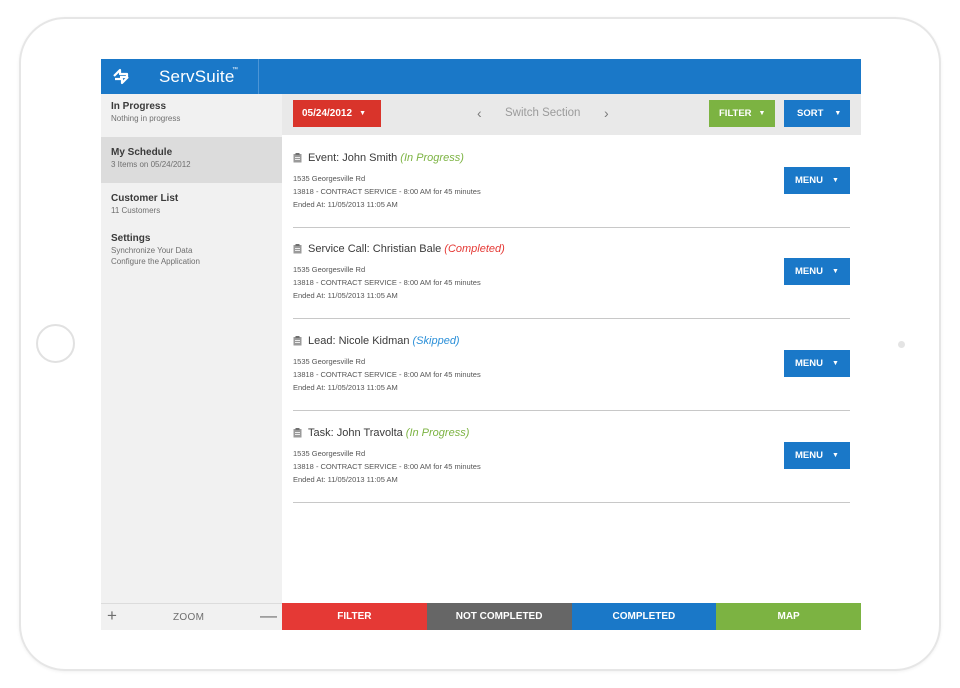 This screenshot has height=688, width=960. I want to click on entry-title-row: Service Call: Christian Bale (Completed), so click(399, 249).